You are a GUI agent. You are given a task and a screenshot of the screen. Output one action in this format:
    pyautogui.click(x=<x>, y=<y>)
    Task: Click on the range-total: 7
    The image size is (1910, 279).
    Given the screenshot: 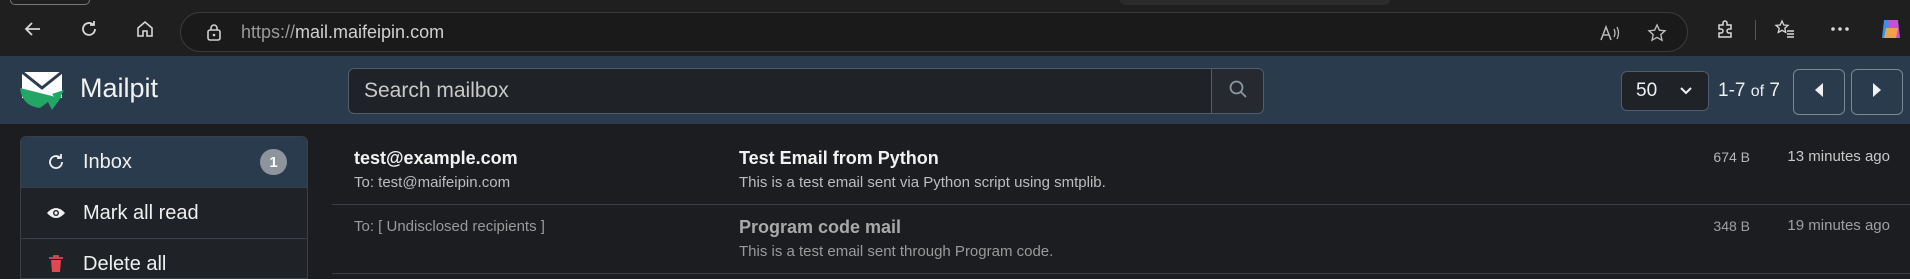 What is the action you would take?
    pyautogui.click(x=1774, y=90)
    